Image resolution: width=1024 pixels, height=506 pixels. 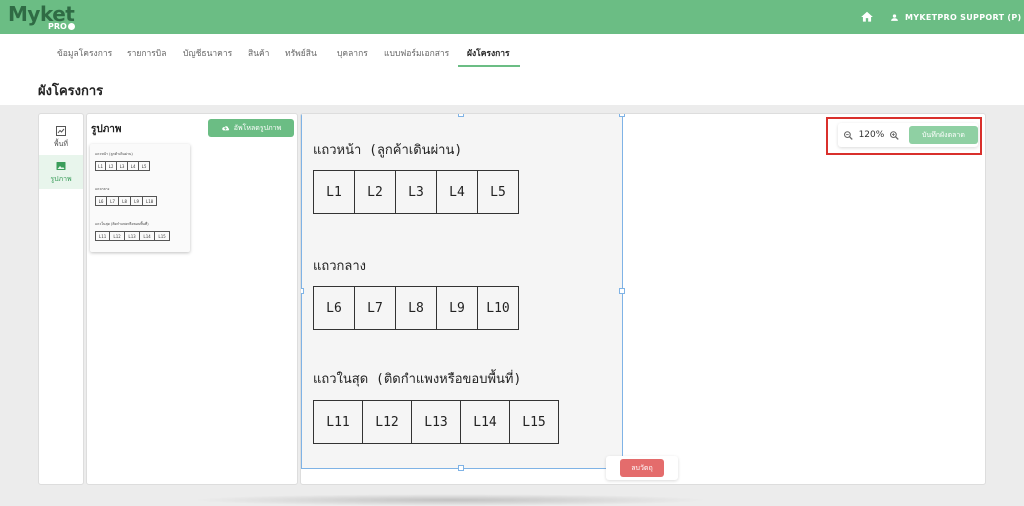 What do you see at coordinates (388, 150) in the screenshot?
I see `floorplan-row-label: แถวหน้า (ลูกค้าเดินผ่าน)` at bounding box center [388, 150].